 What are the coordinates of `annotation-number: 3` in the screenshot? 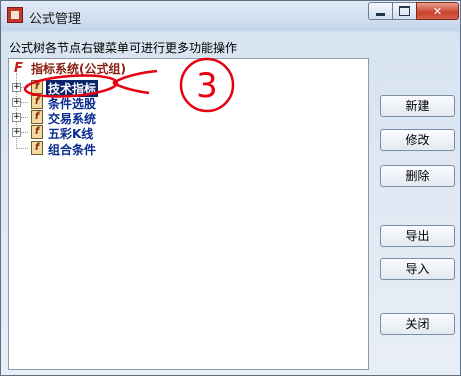 It's located at (207, 86).